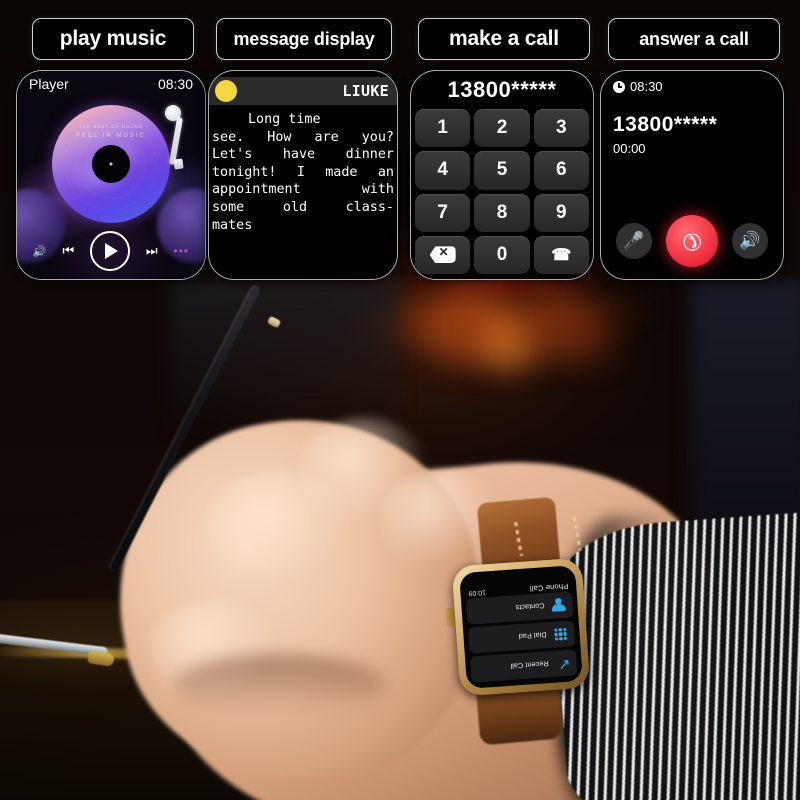 This screenshot has height=800, width=800. Describe the element at coordinates (502, 191) in the screenshot. I see `keypad: 1 2 3 4 5 6 7 8 9 0 ☎` at that location.